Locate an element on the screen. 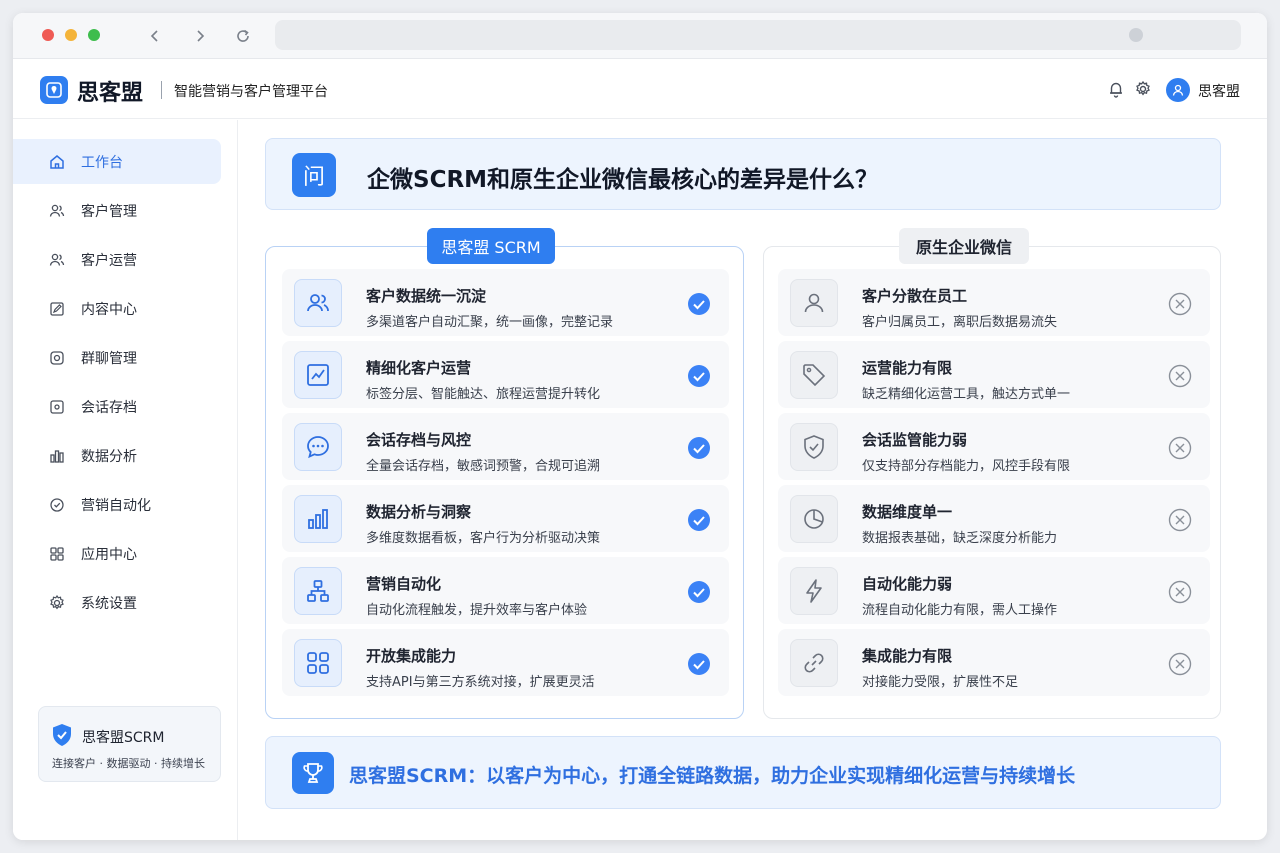 The height and width of the screenshot is (853, 1280). maximize-window-button is located at coordinates (94, 35).